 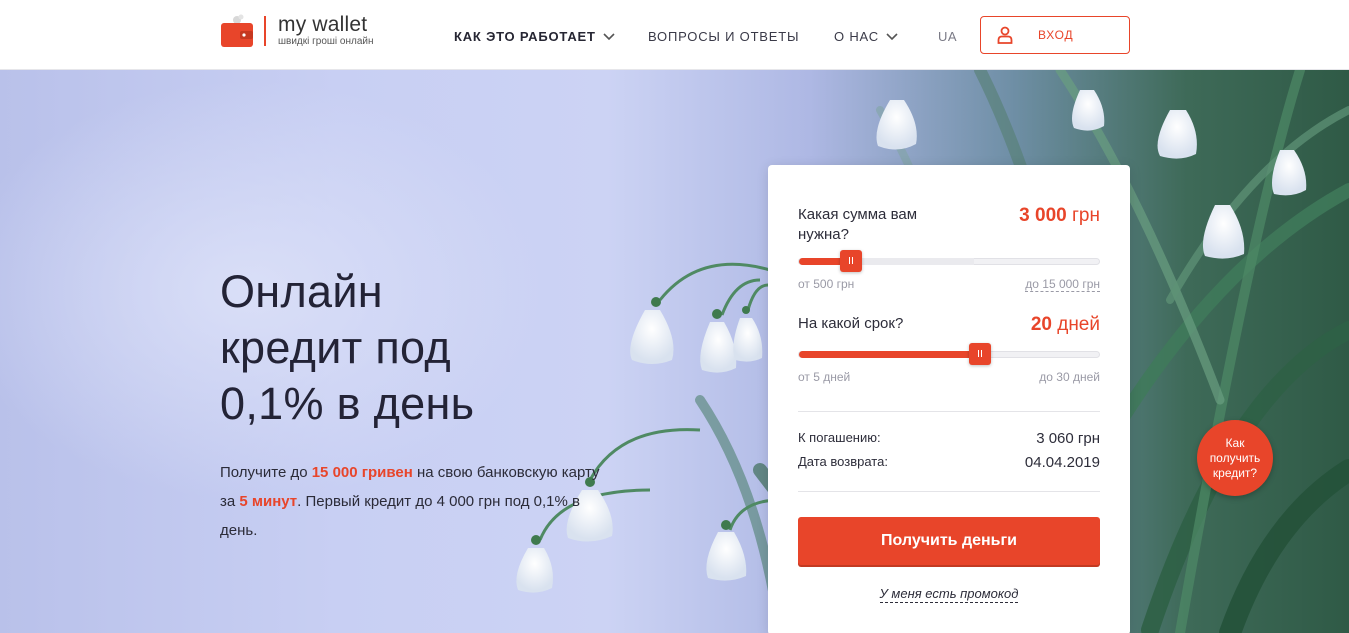 I want to click on how-to-get-loan-bubble: Как получить кредит?, so click(x=1235, y=458).